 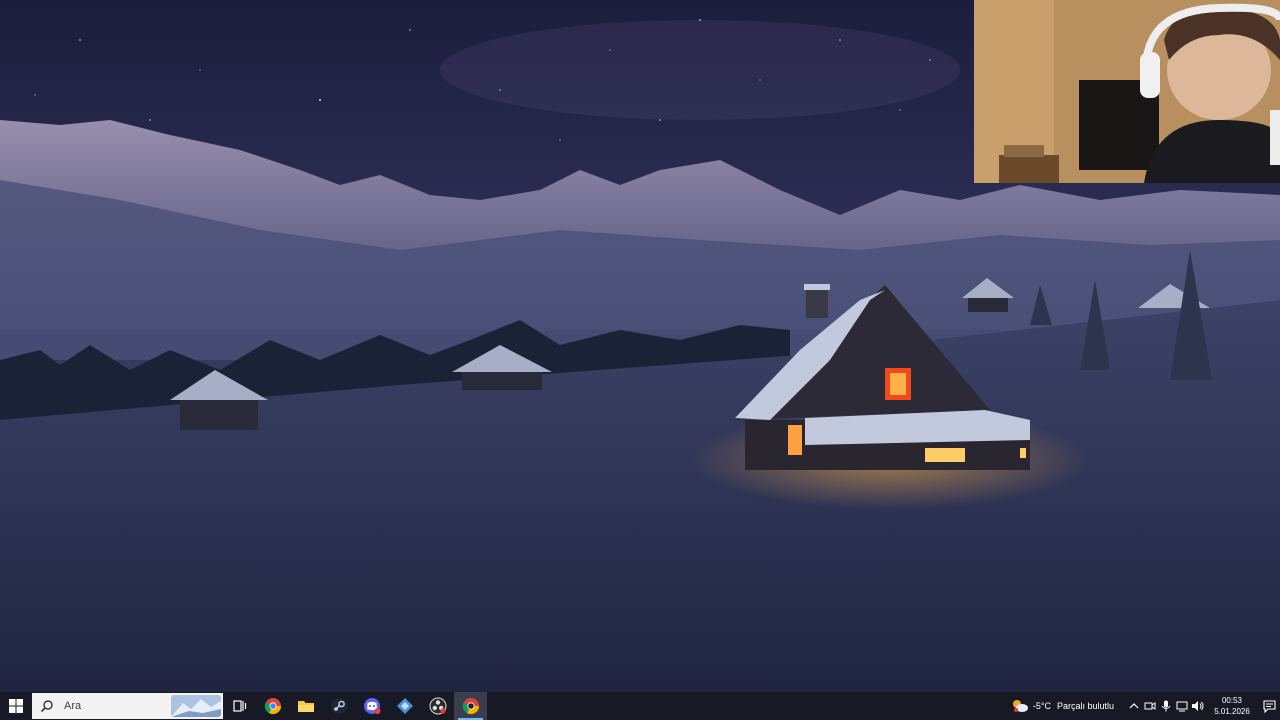 I want to click on taskbar-discord, so click(x=371, y=706).